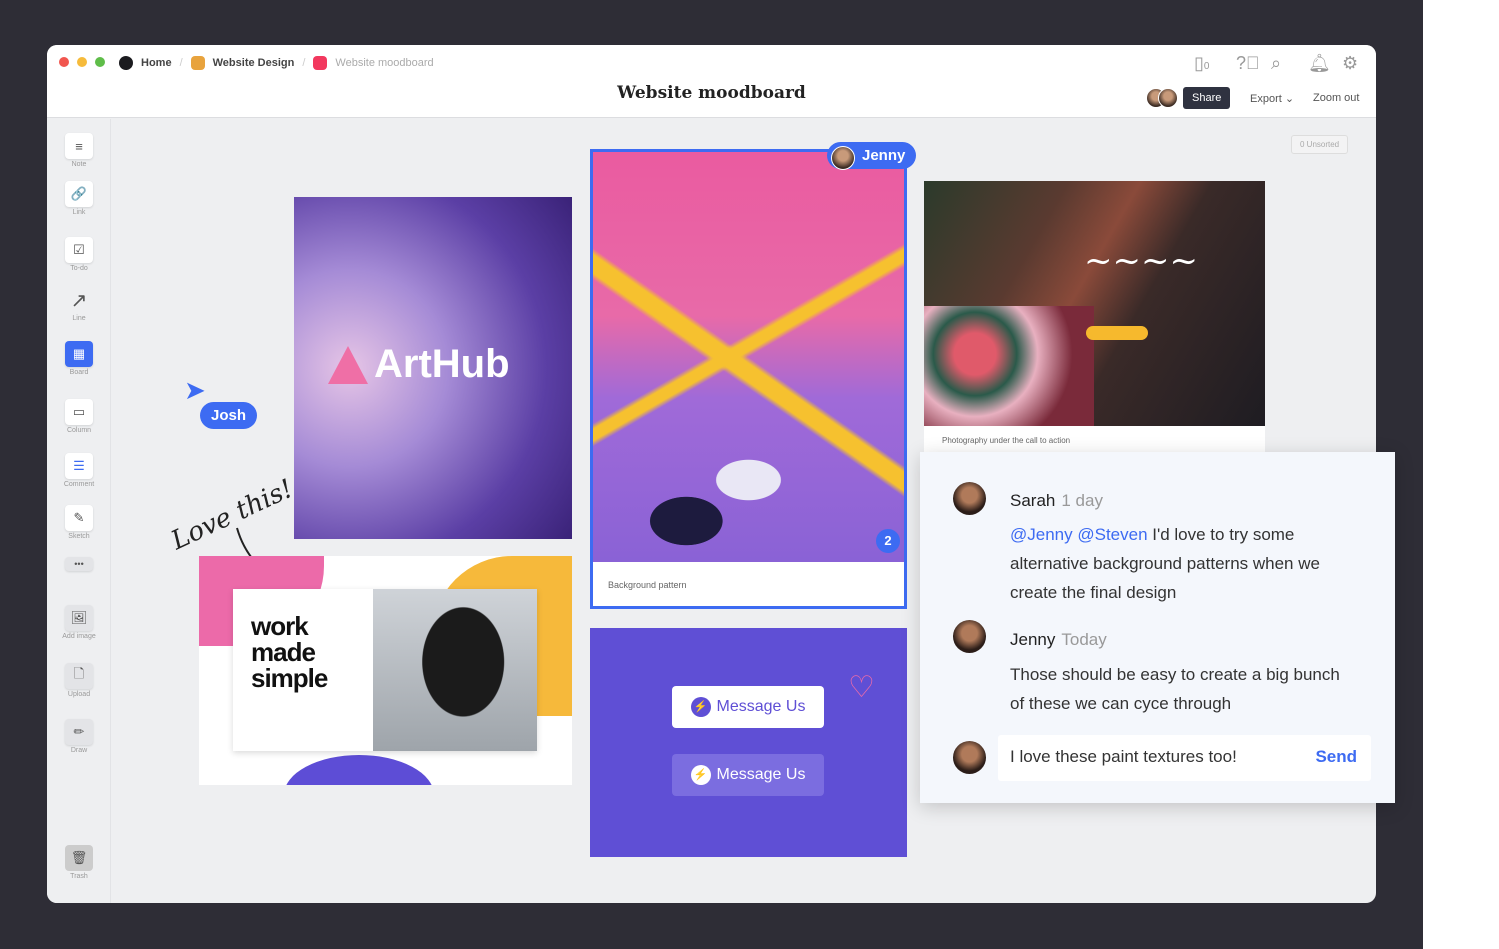 This screenshot has width=1499, height=949. I want to click on work-preview: work made simple, so click(385, 670).